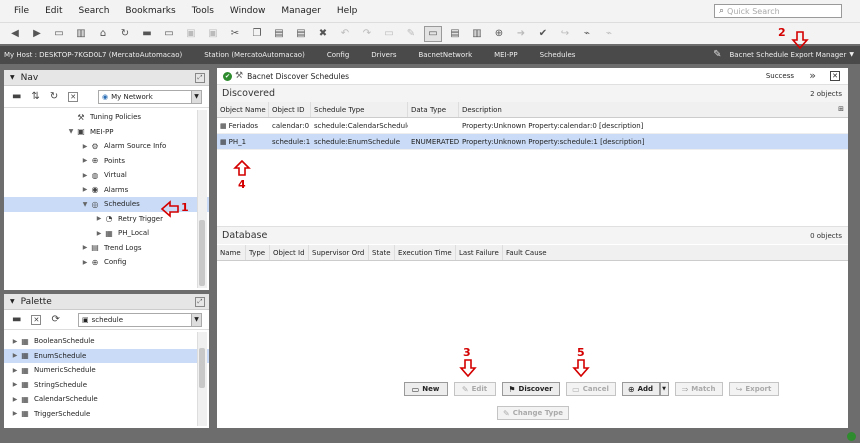  What do you see at coordinates (812, 75) in the screenshot?
I see `double-chevron-icon: »` at bounding box center [812, 75].